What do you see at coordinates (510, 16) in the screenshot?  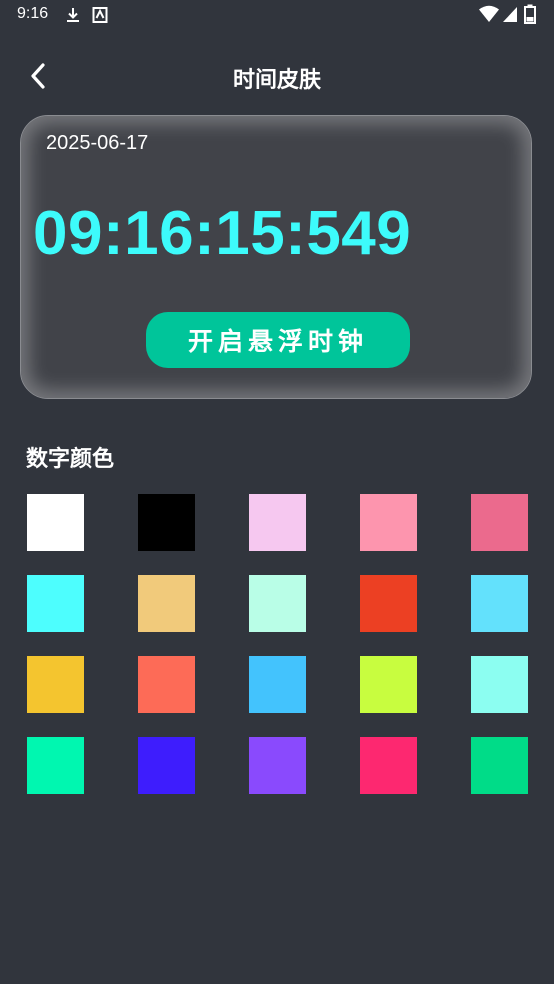 I see `cellular-signal-icon` at bounding box center [510, 16].